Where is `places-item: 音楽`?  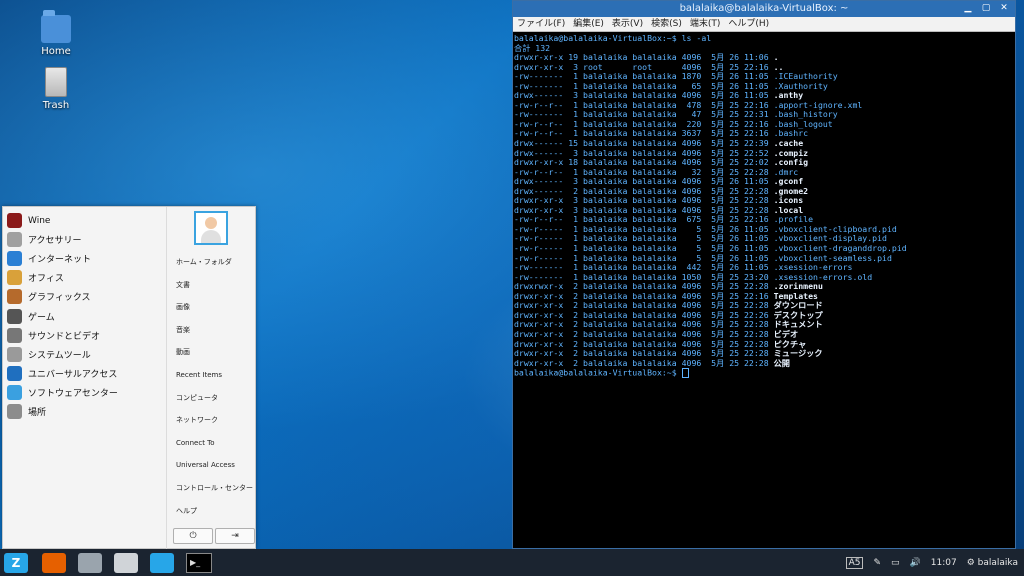 places-item: 音楽 is located at coordinates (211, 330).